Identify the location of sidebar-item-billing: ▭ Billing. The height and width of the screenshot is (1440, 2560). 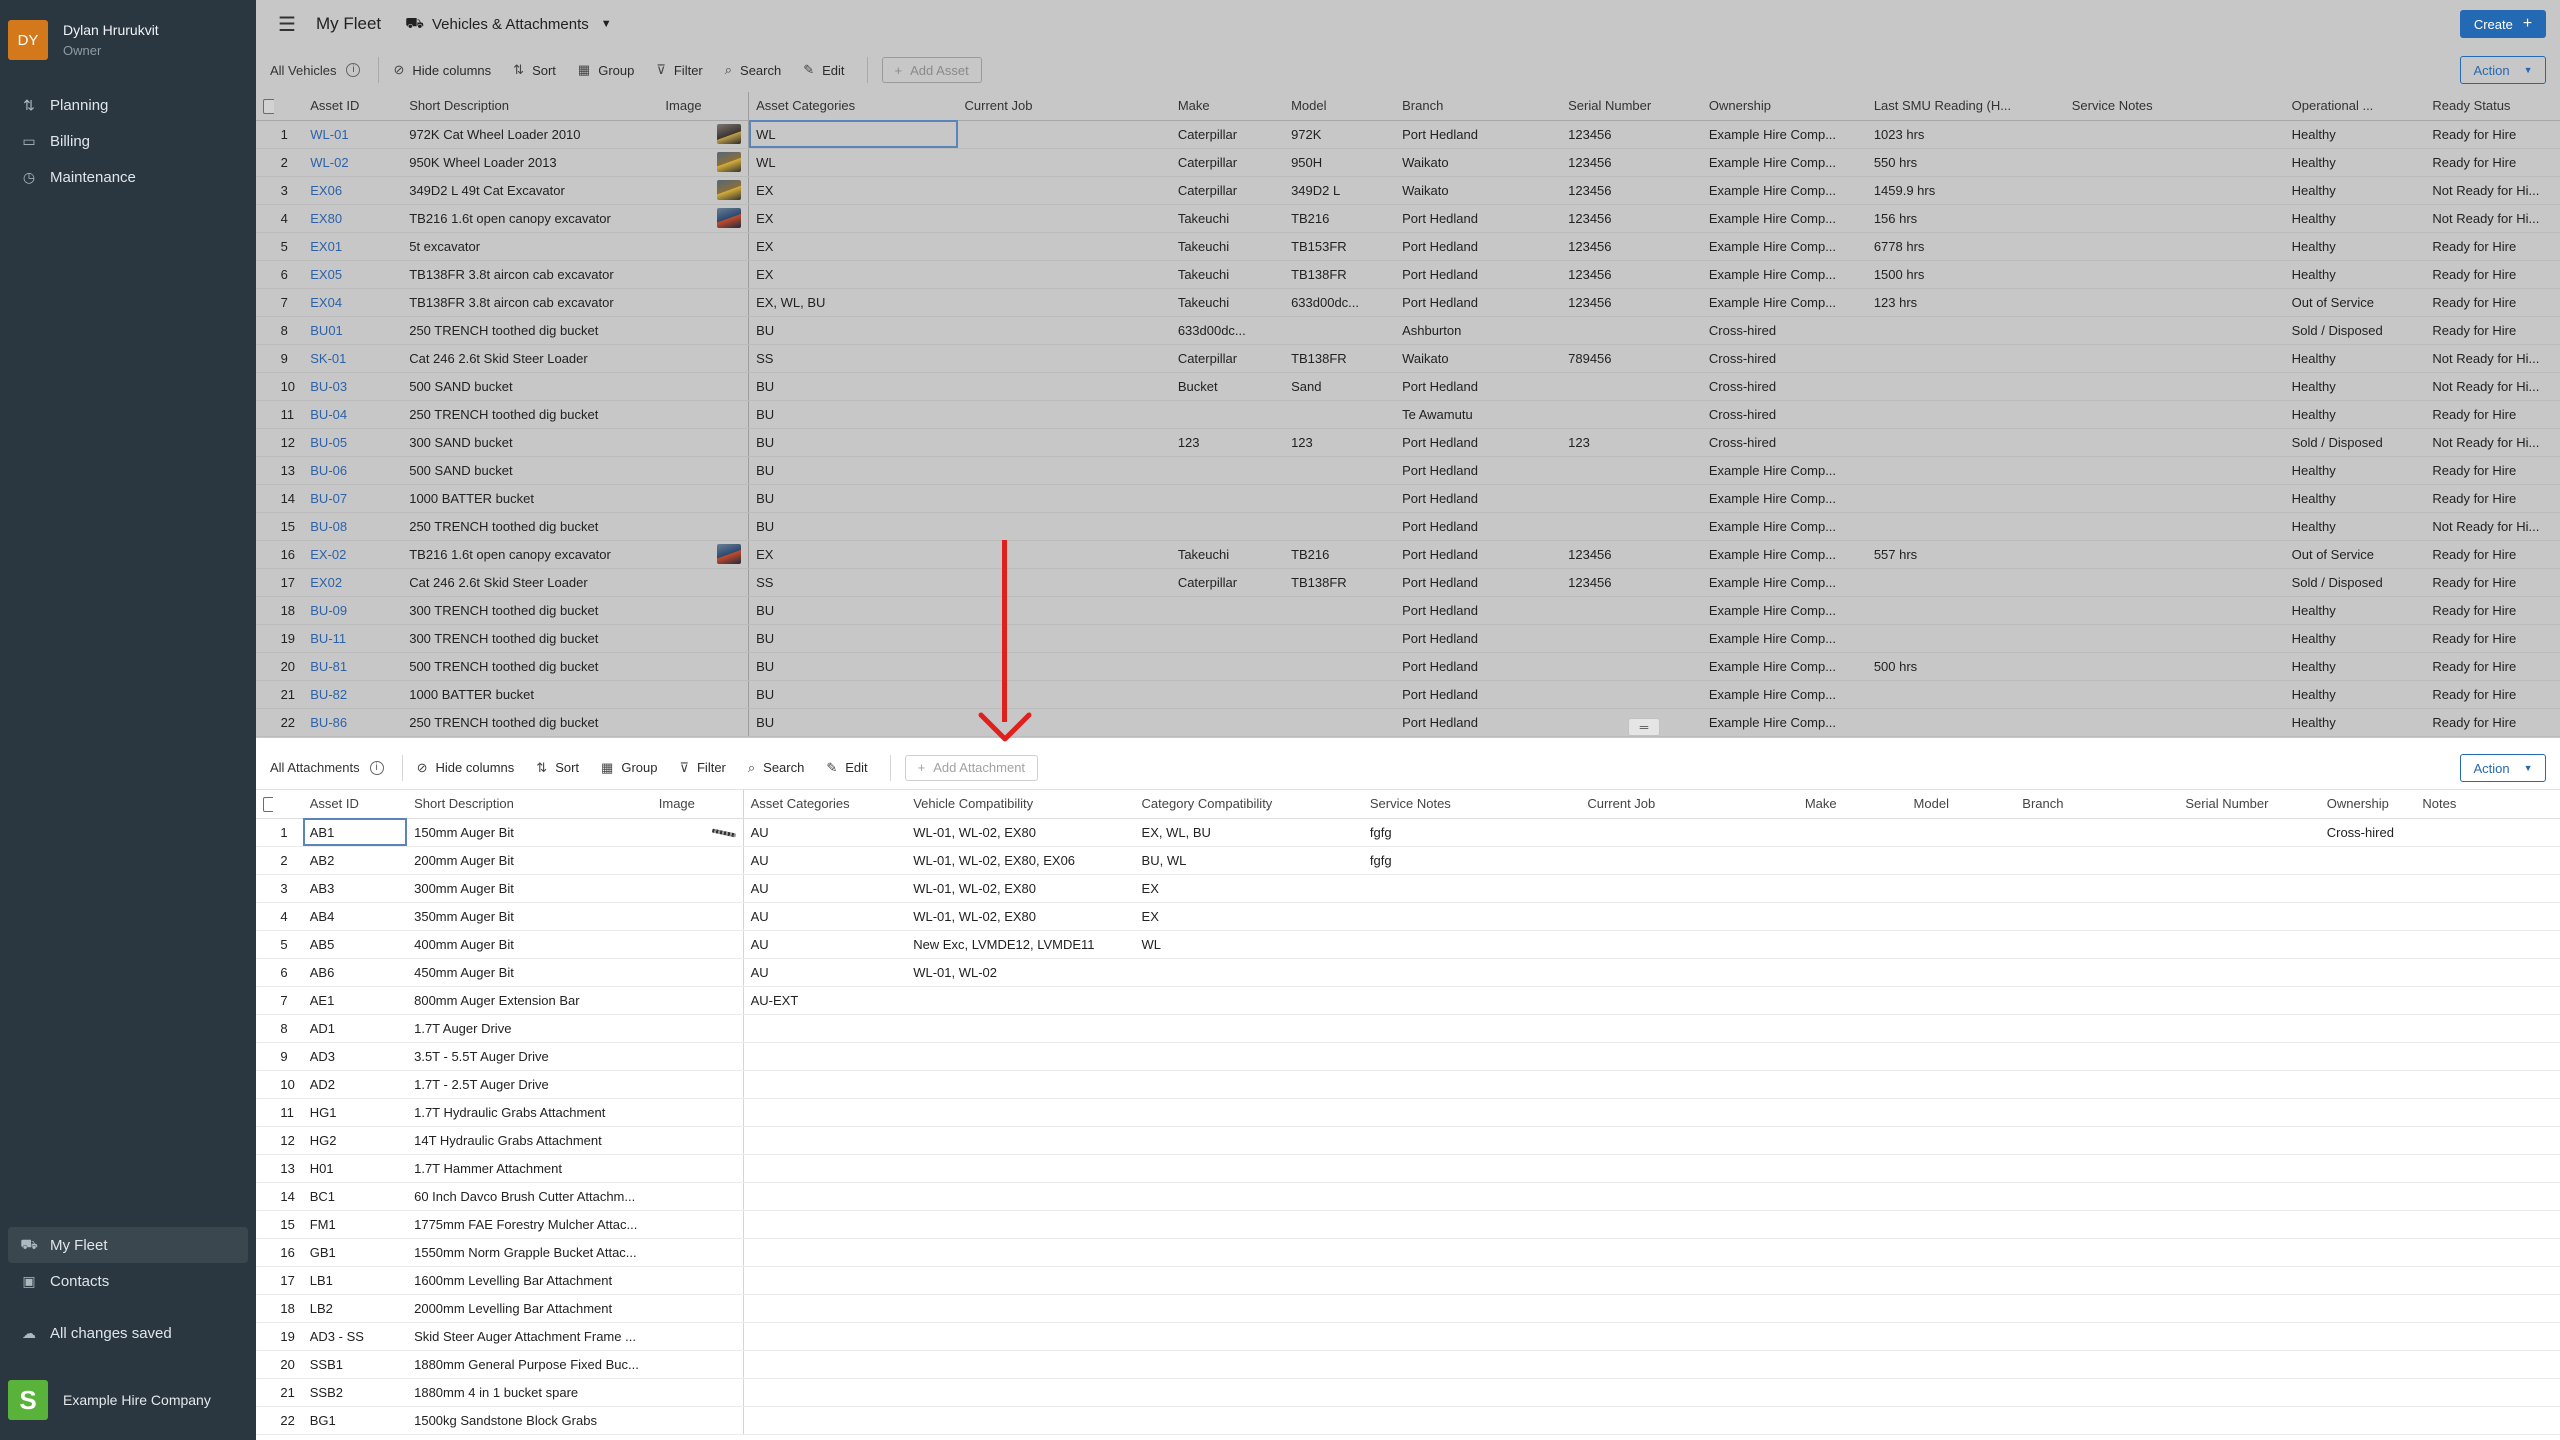
(128, 141).